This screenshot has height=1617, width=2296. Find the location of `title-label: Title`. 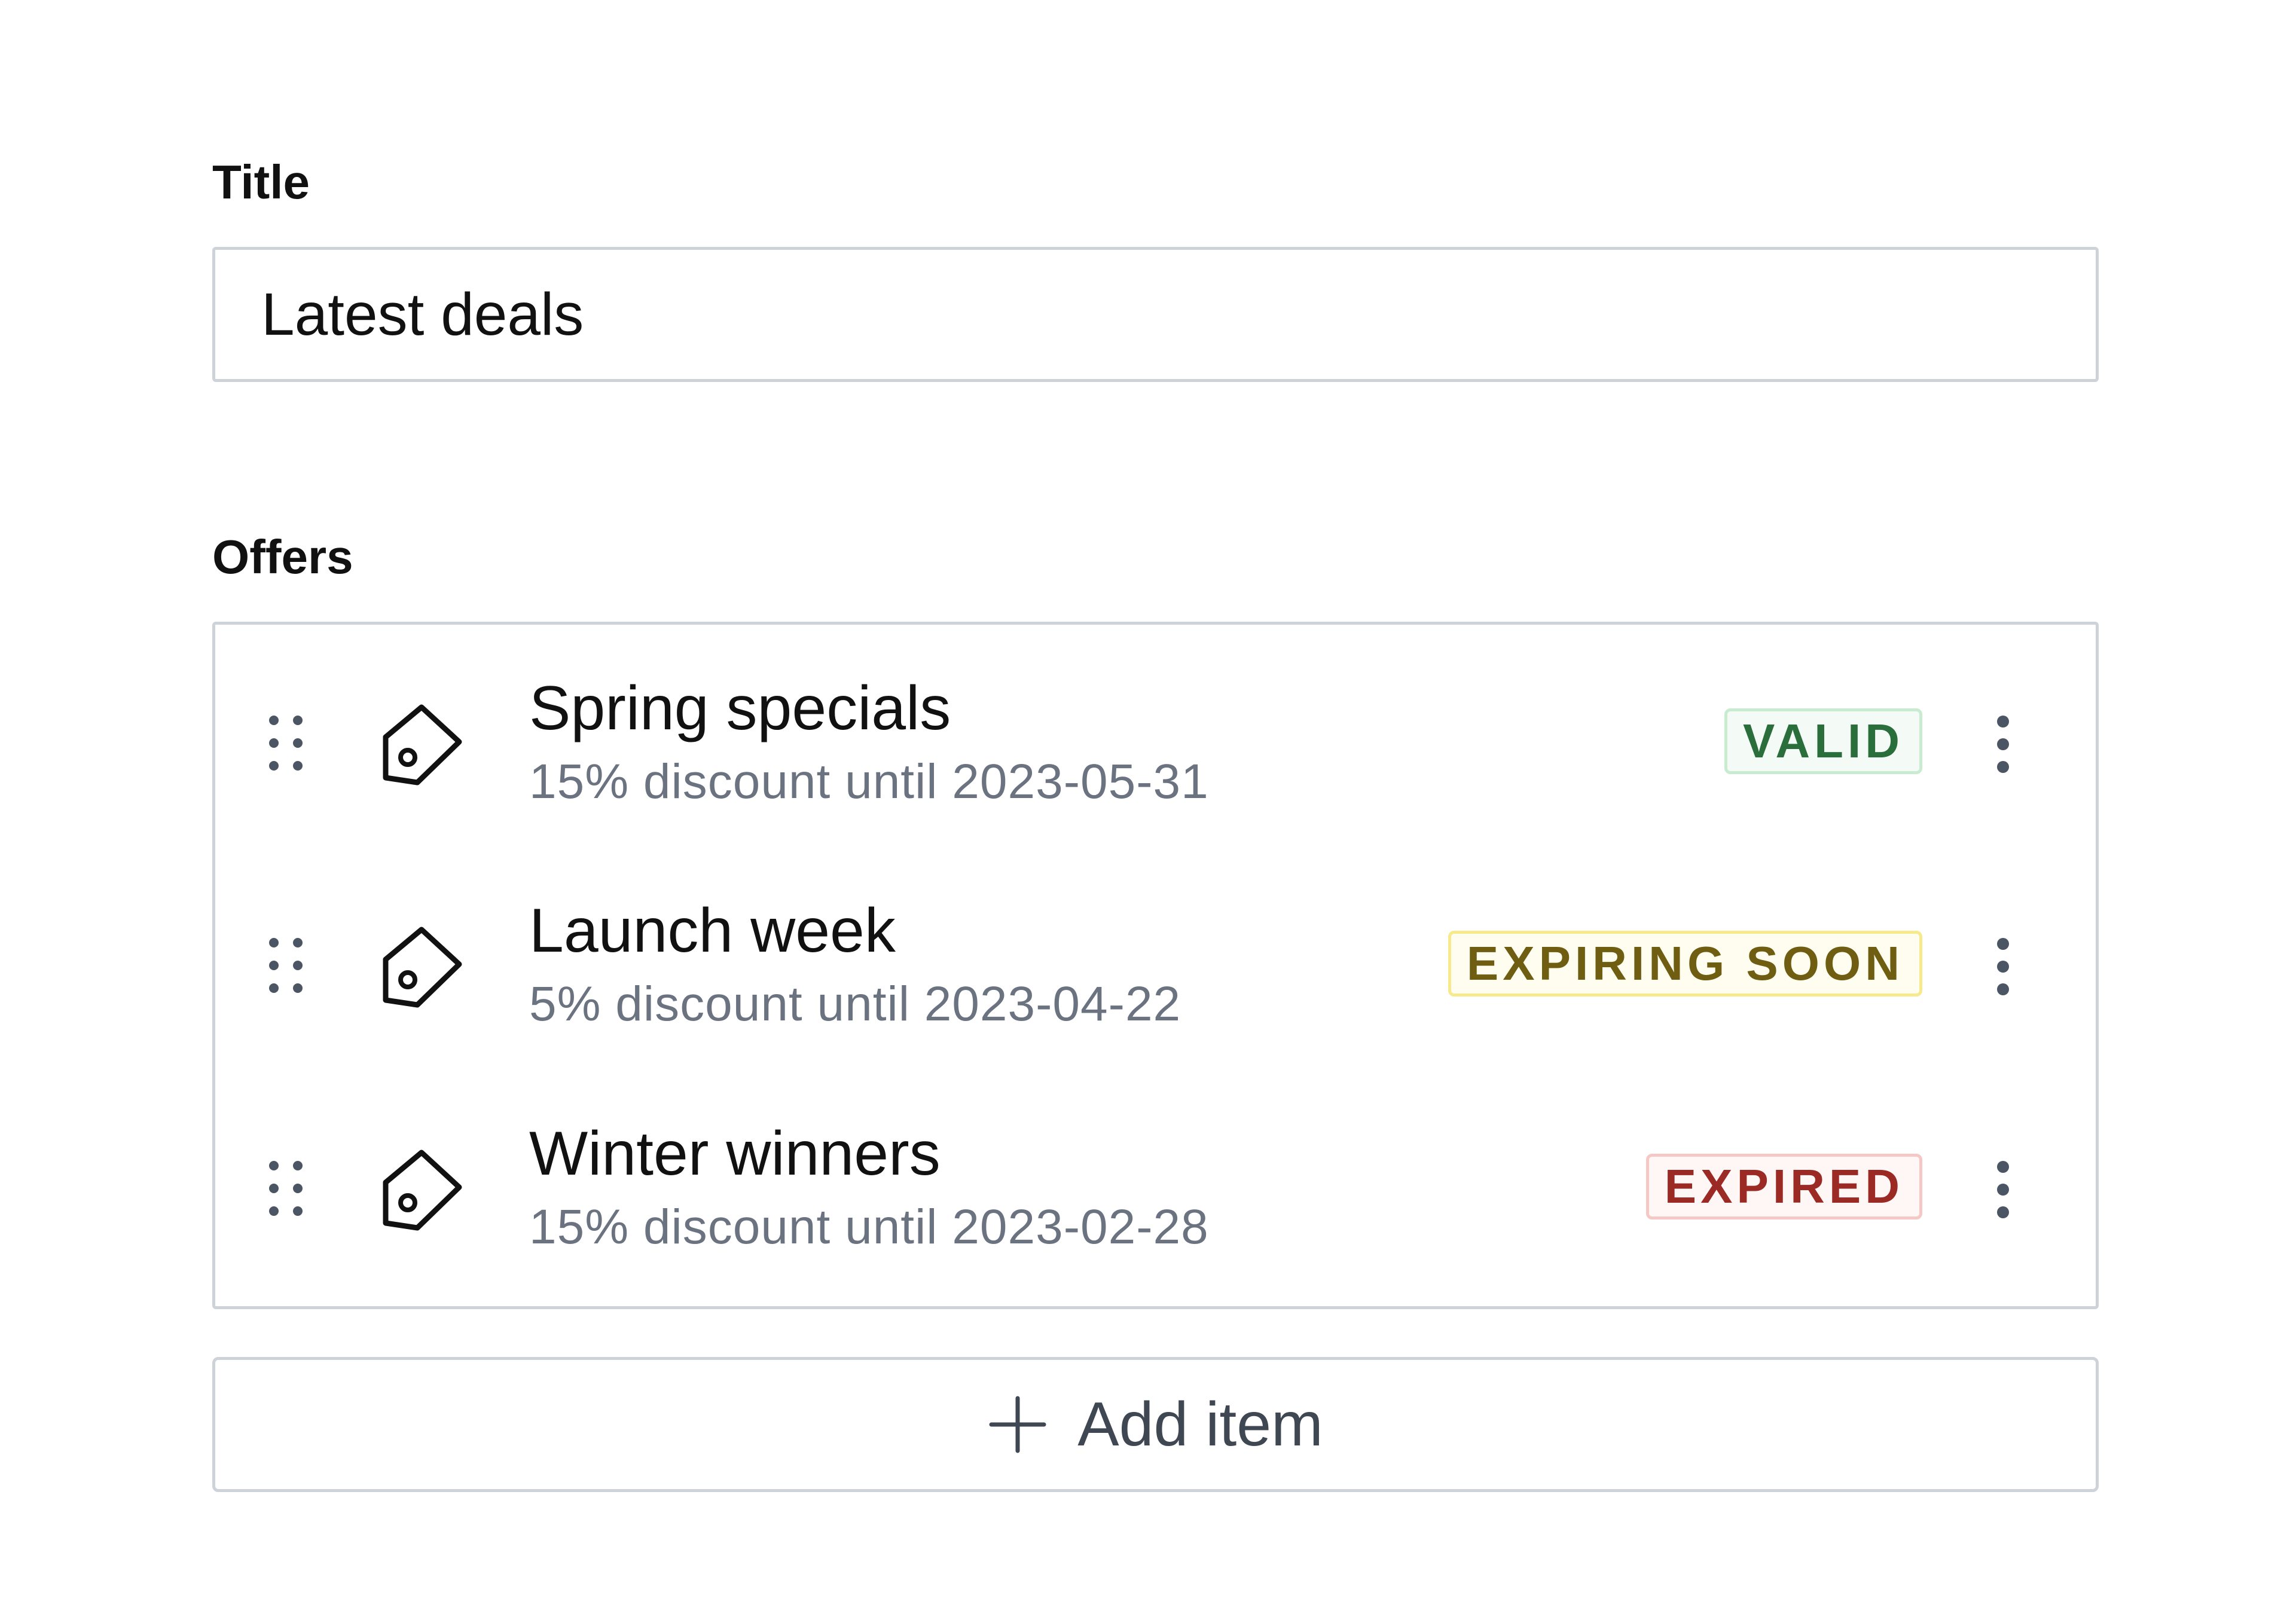

title-label: Title is located at coordinates (261, 182).